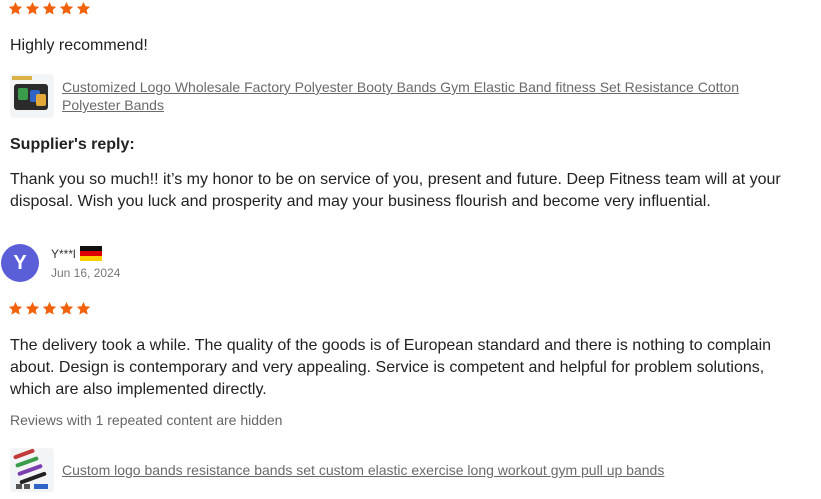 Image resolution: width=821 pixels, height=499 pixels. I want to click on reviewer-name: Y***l, so click(76, 253).